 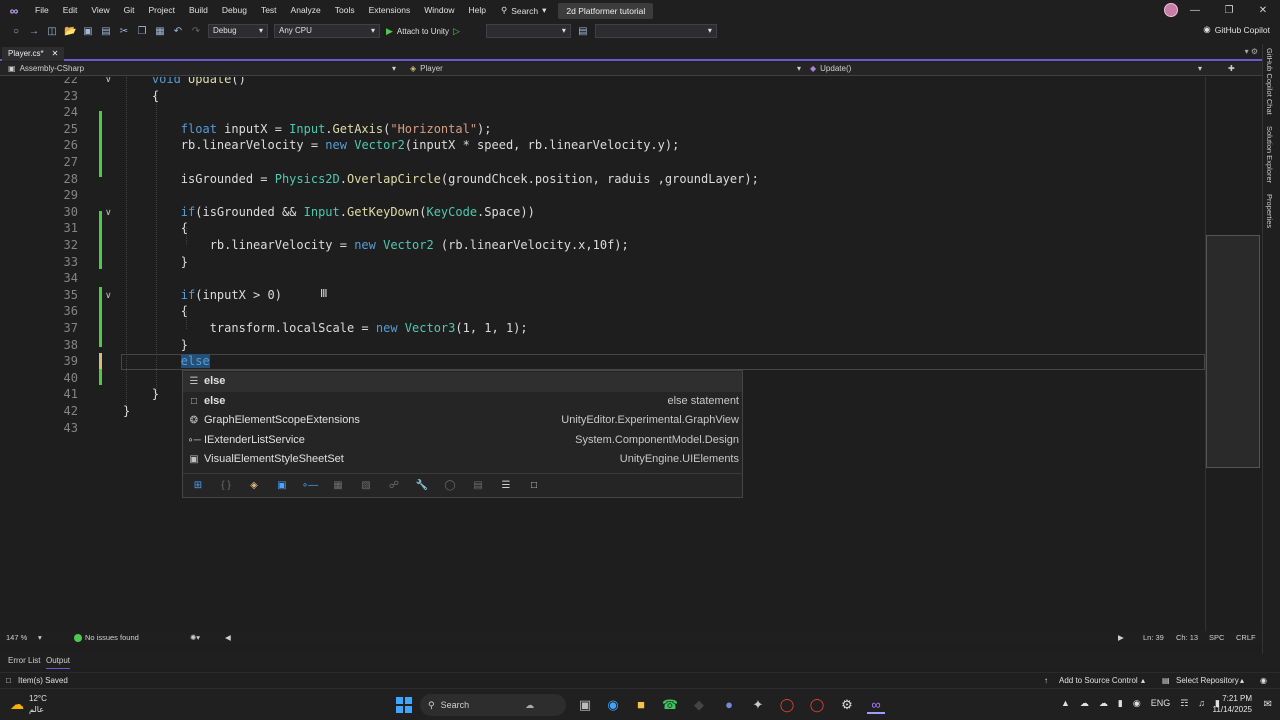 What do you see at coordinates (1065, 703) in the screenshot?
I see `chevron-up-icon: ▲` at bounding box center [1065, 703].